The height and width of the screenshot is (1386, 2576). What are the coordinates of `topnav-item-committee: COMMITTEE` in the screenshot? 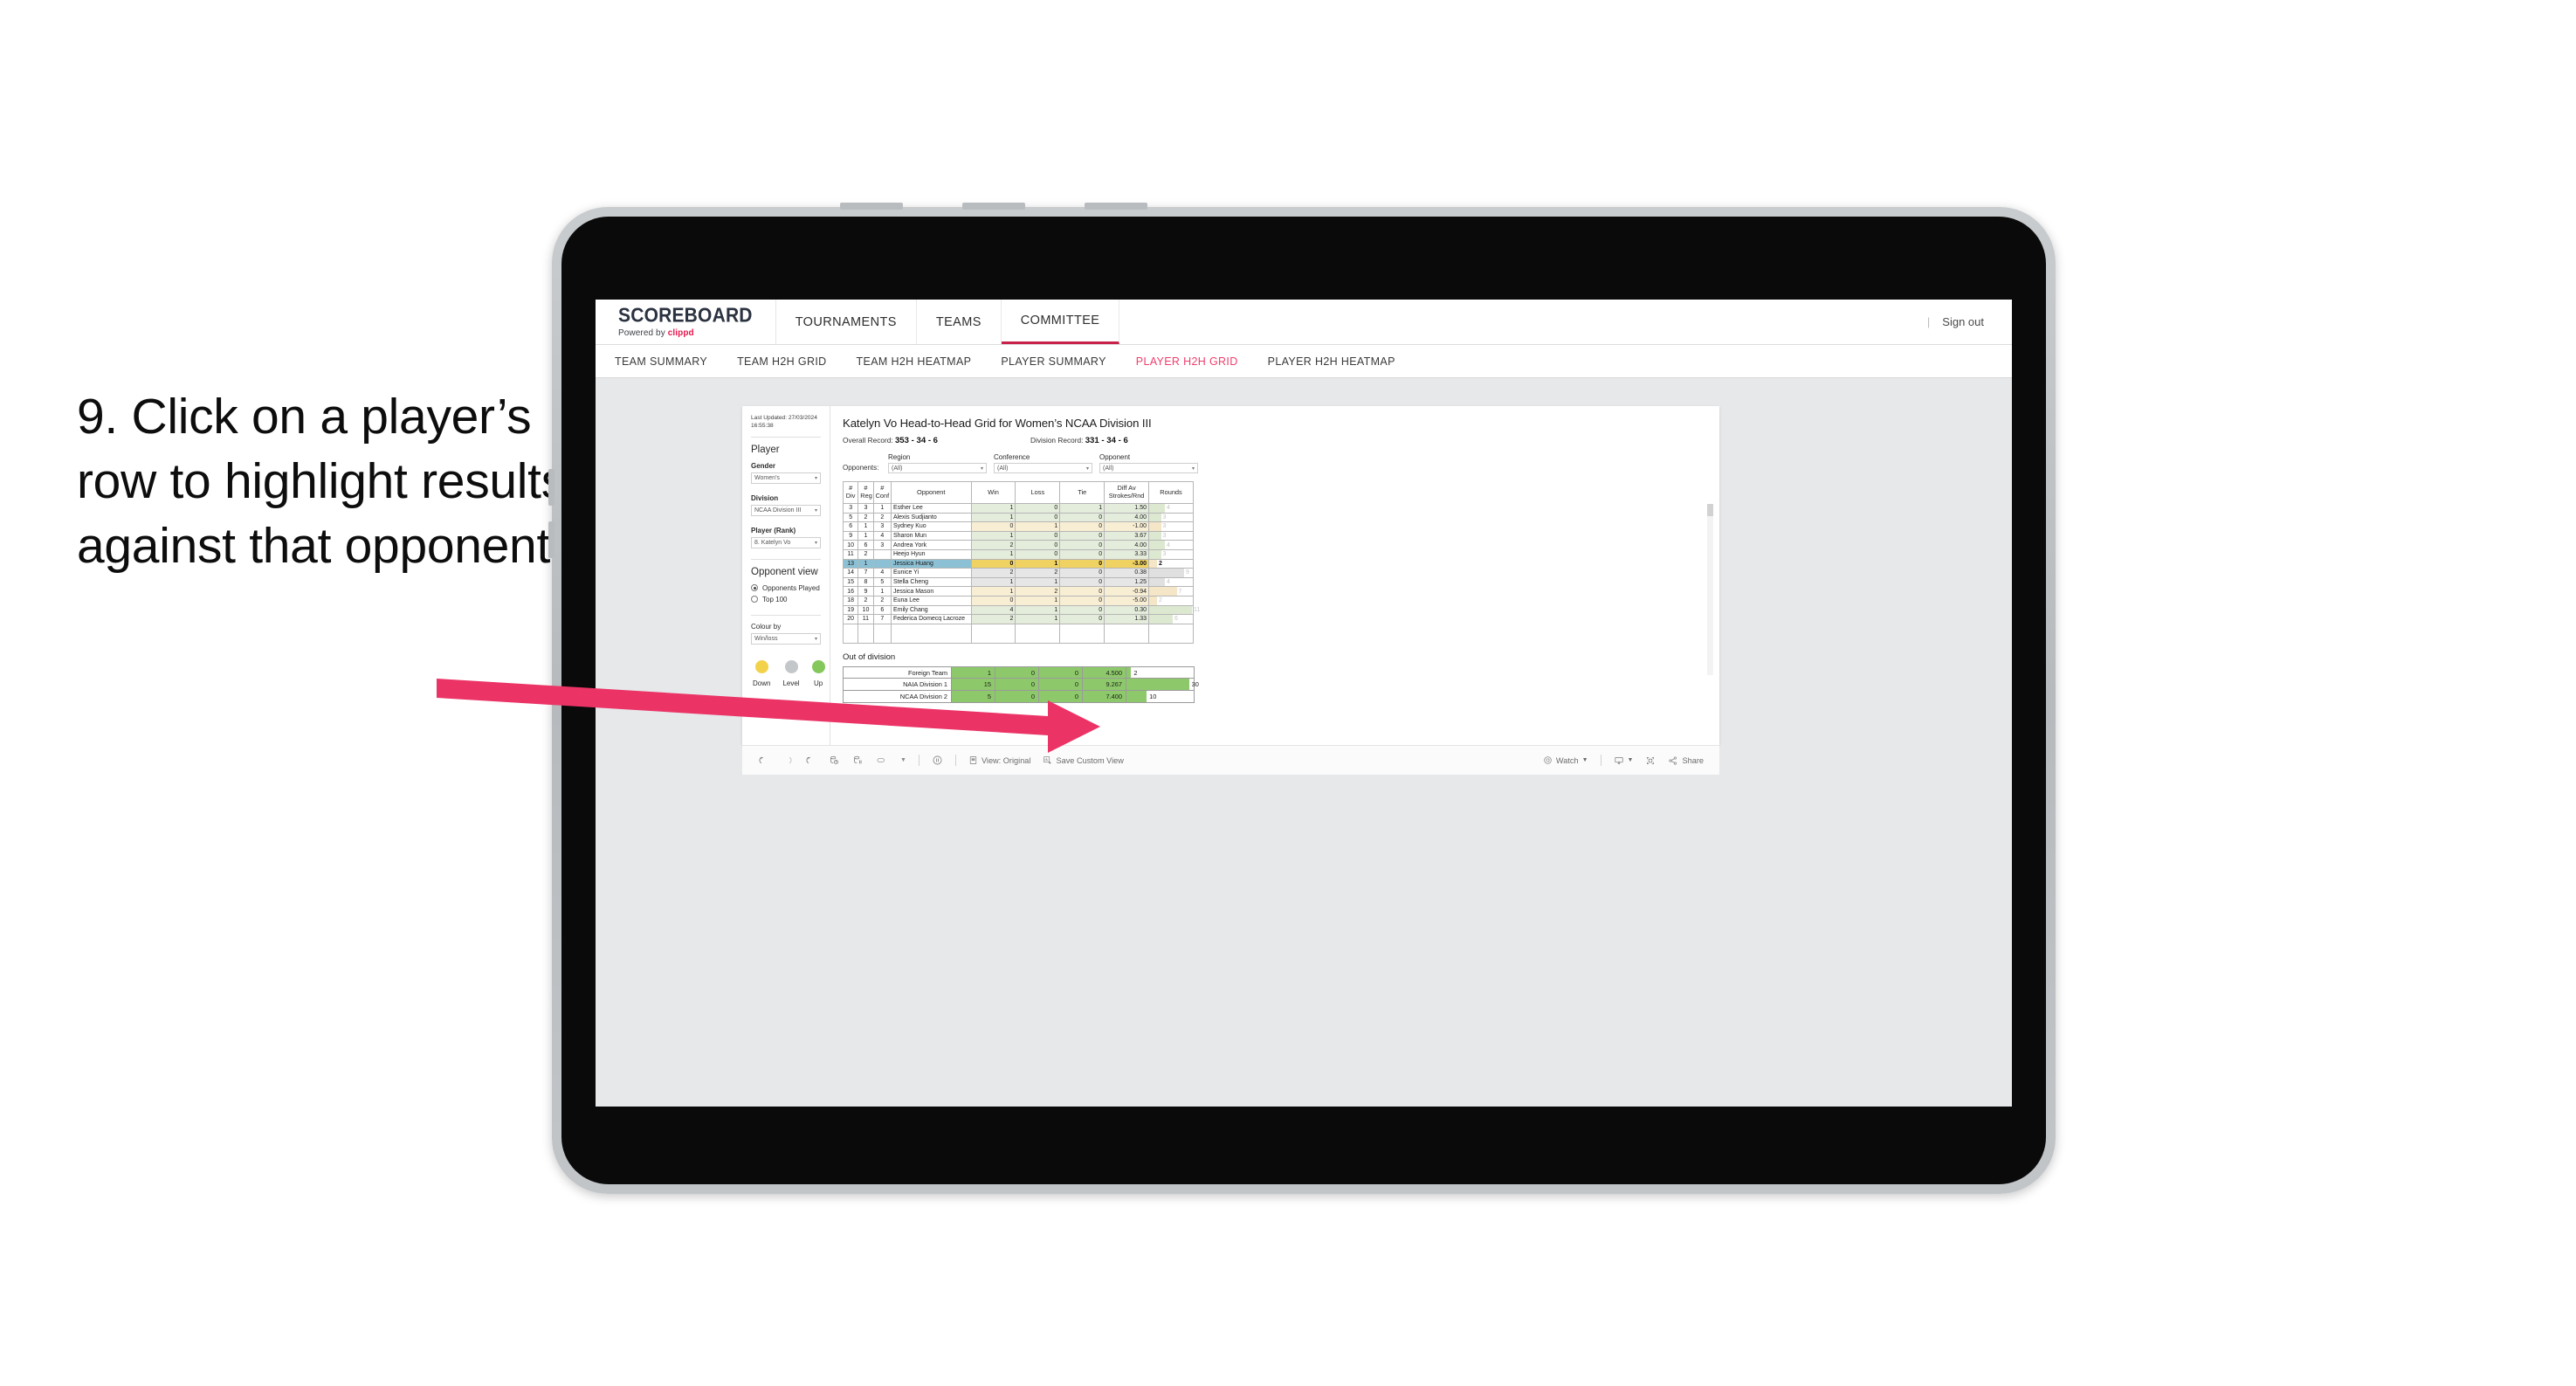 It's located at (1060, 322).